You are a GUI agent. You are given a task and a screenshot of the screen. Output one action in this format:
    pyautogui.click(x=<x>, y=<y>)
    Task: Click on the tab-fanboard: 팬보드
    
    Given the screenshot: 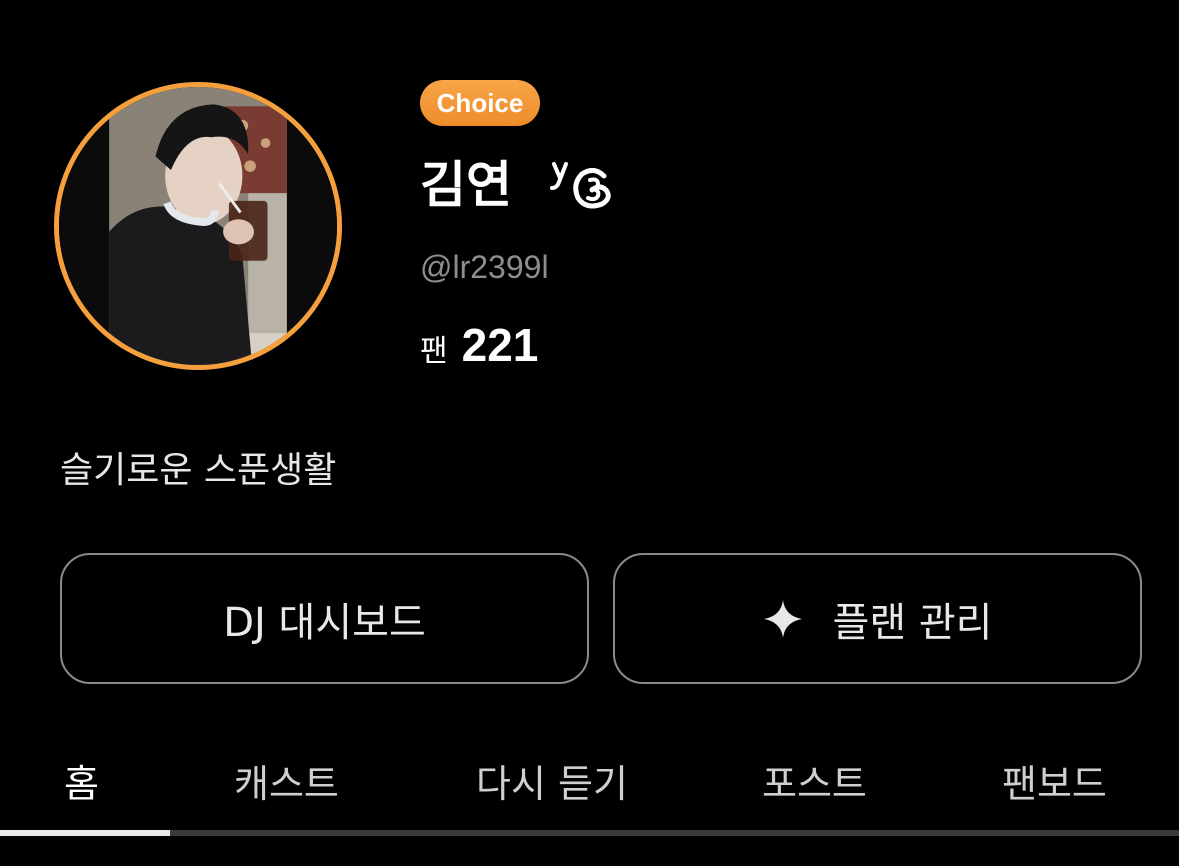 What is the action you would take?
    pyautogui.click(x=1054, y=788)
    